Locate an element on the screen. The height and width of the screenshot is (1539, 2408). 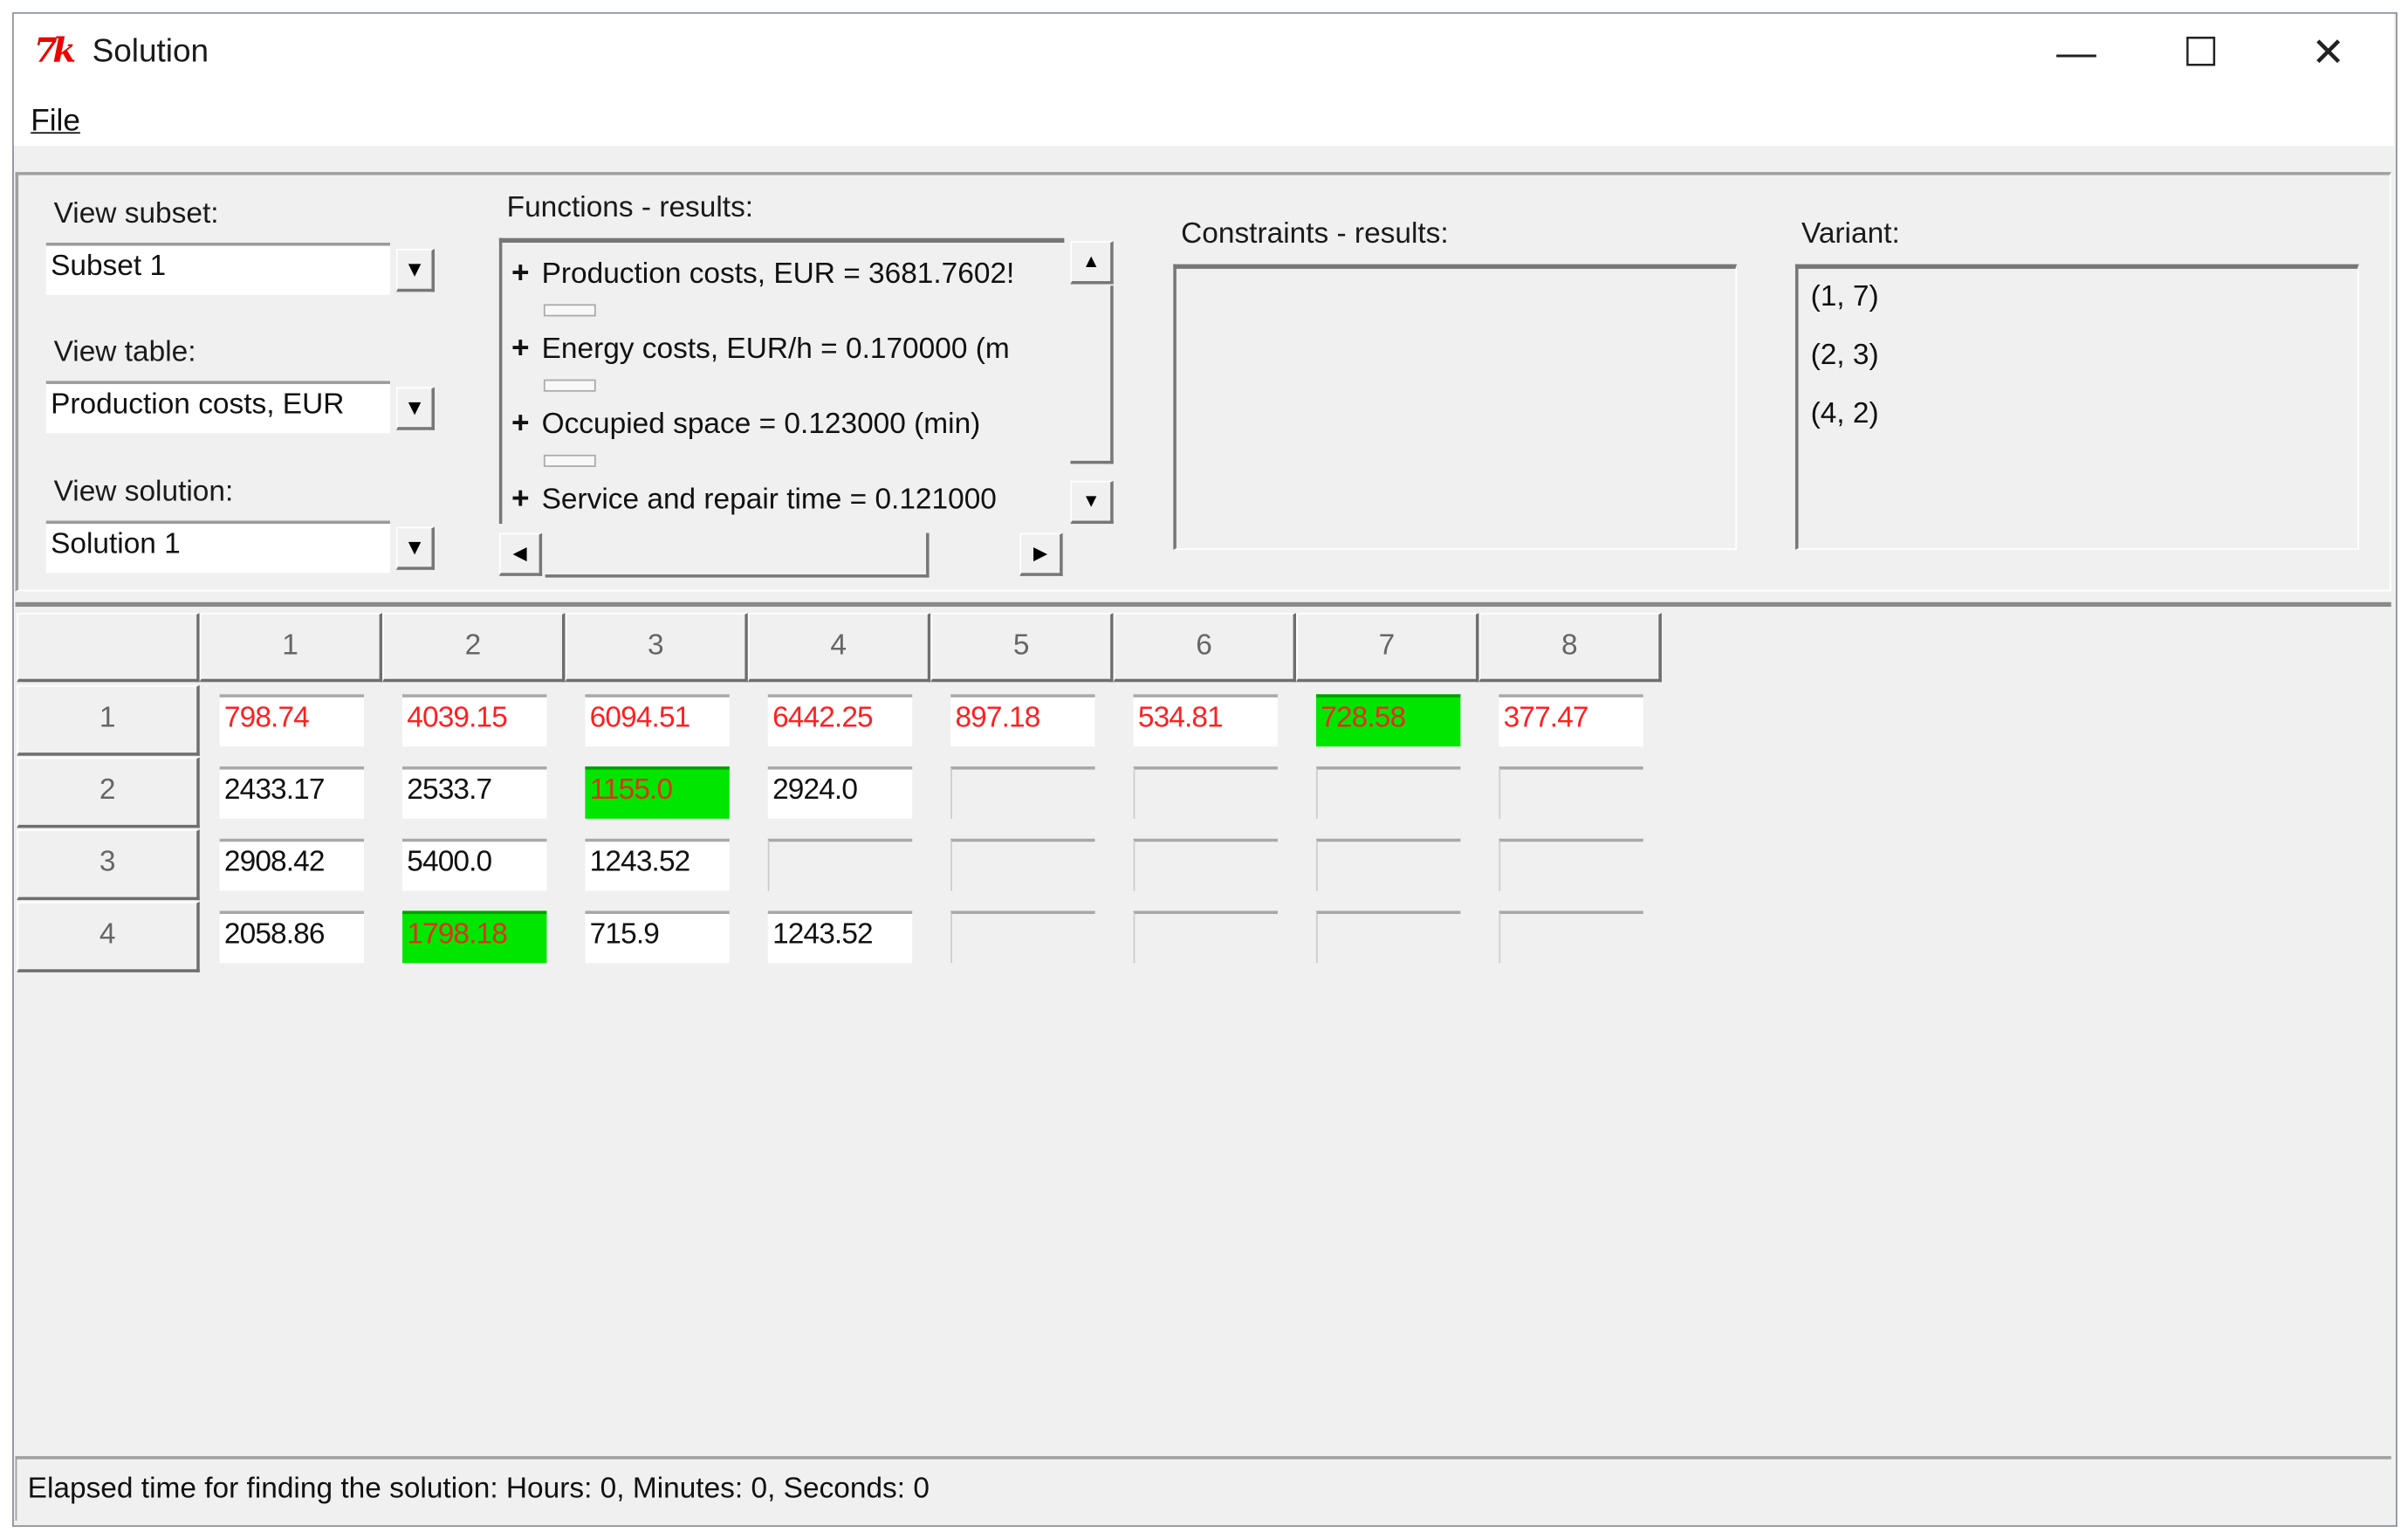
view-solution-combobox: Solution 1 is located at coordinates (217, 547).